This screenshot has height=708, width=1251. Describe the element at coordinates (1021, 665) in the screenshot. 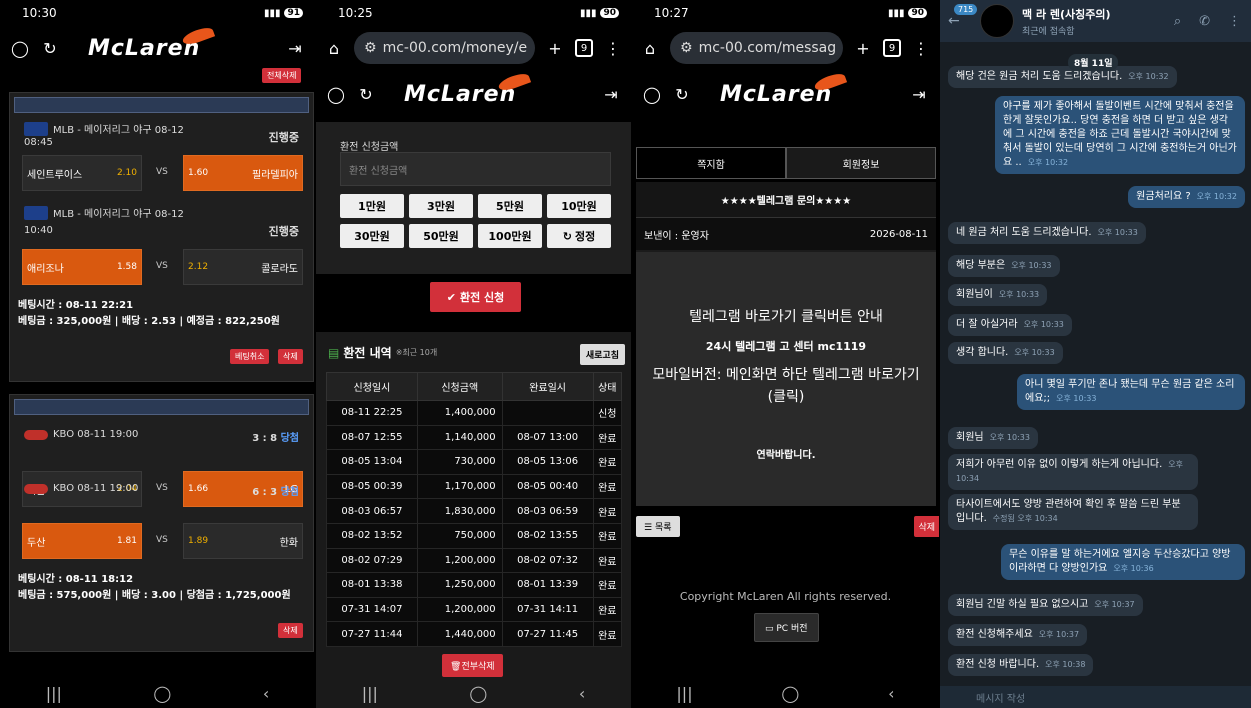

I see `chat-message: 환전 신청 바랍니다. 오후 10:38` at that location.